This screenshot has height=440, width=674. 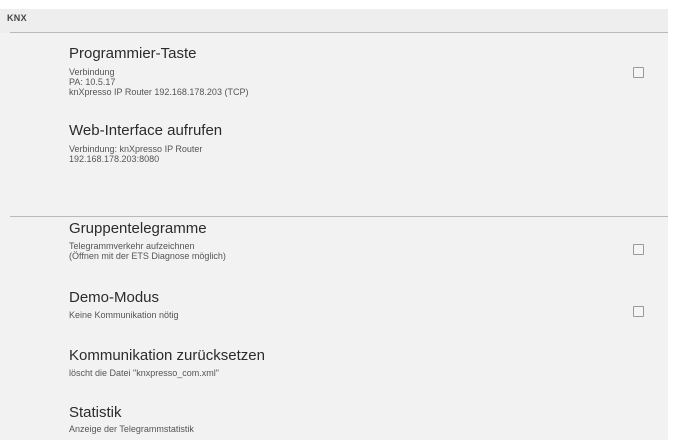 I want to click on setting-subtitle-line: (Öffnen mit der ETS Diagnose möglich), so click(x=147, y=256).